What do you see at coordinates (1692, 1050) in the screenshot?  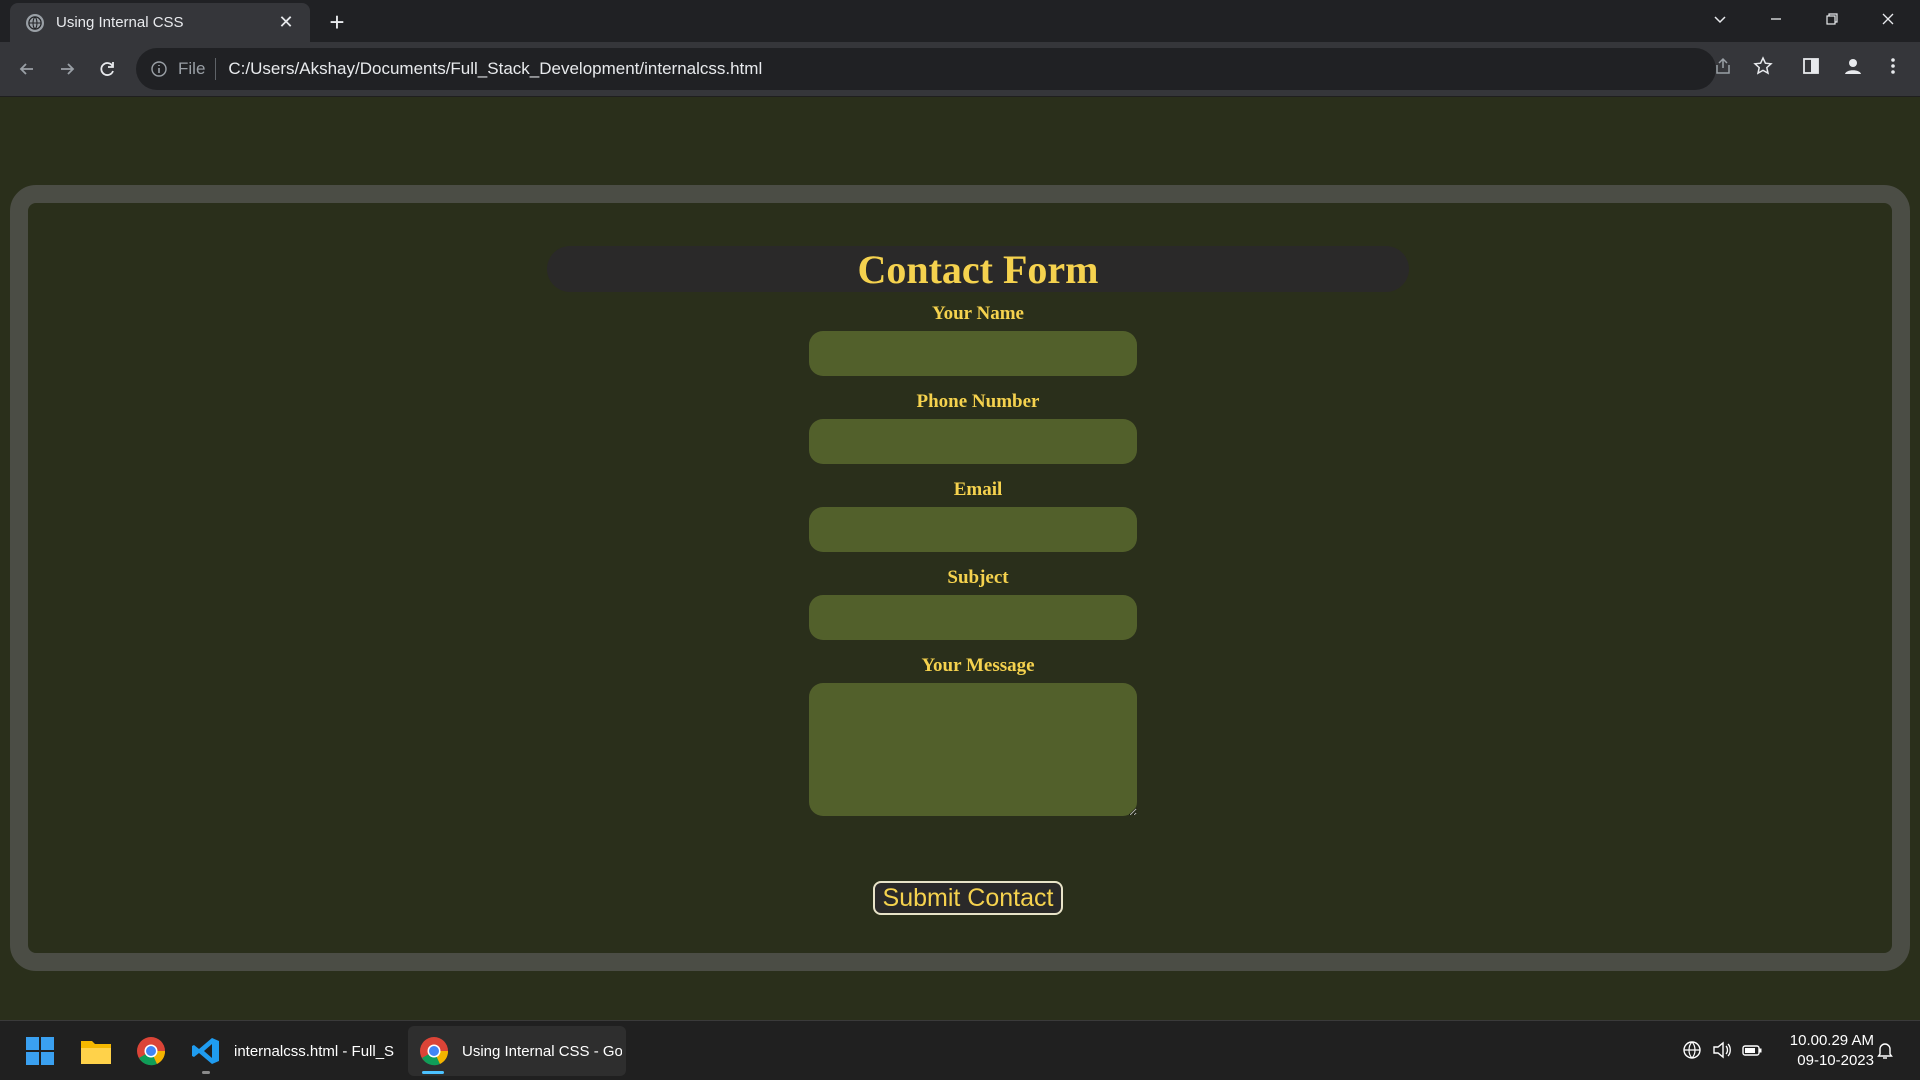 I see `language-globe-icon` at bounding box center [1692, 1050].